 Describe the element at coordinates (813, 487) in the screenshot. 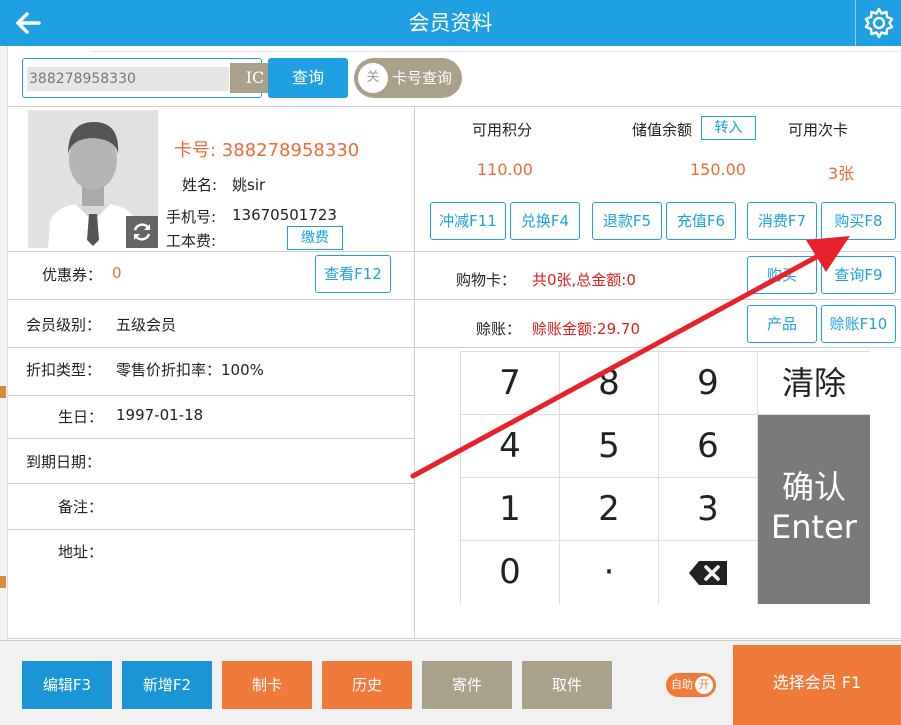

I see `confirm-label: 确认` at that location.